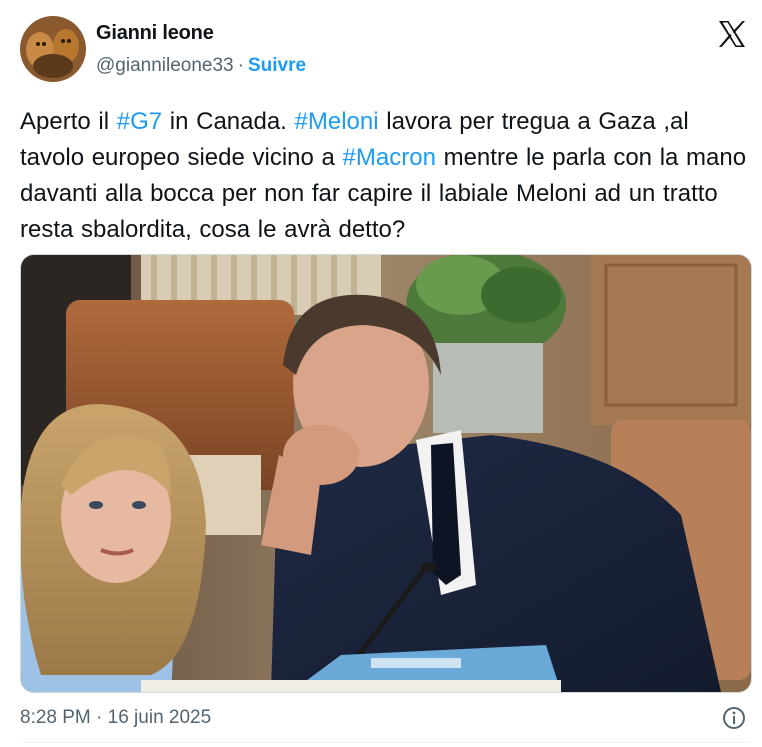  I want to click on follow-button: Suivre, so click(277, 65).